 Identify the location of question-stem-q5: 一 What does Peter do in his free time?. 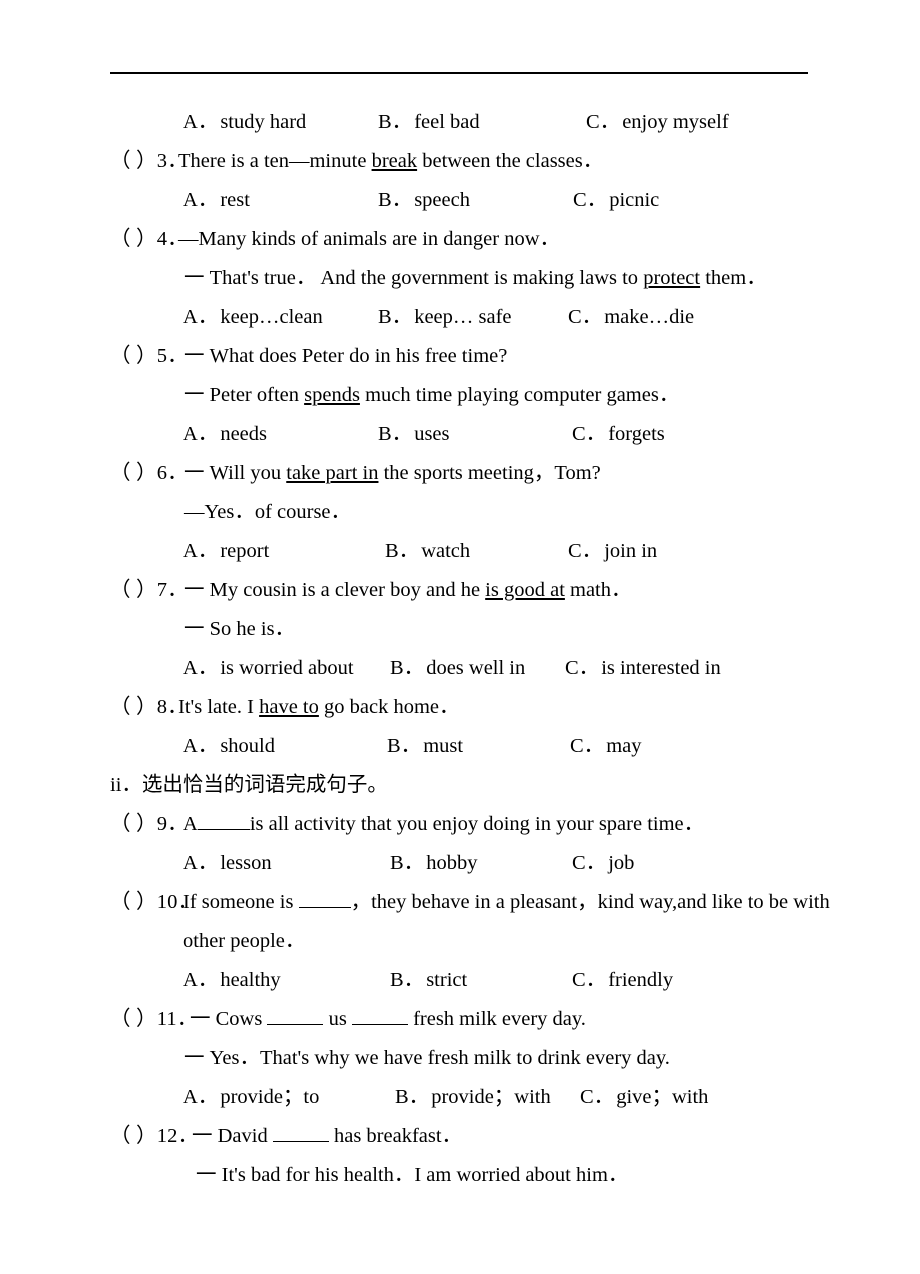
(346, 356).